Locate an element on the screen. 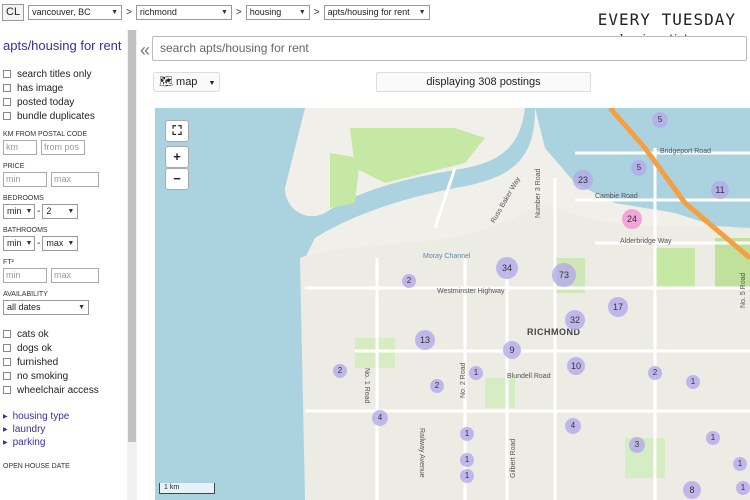  category-value: housing is located at coordinates (265, 11).